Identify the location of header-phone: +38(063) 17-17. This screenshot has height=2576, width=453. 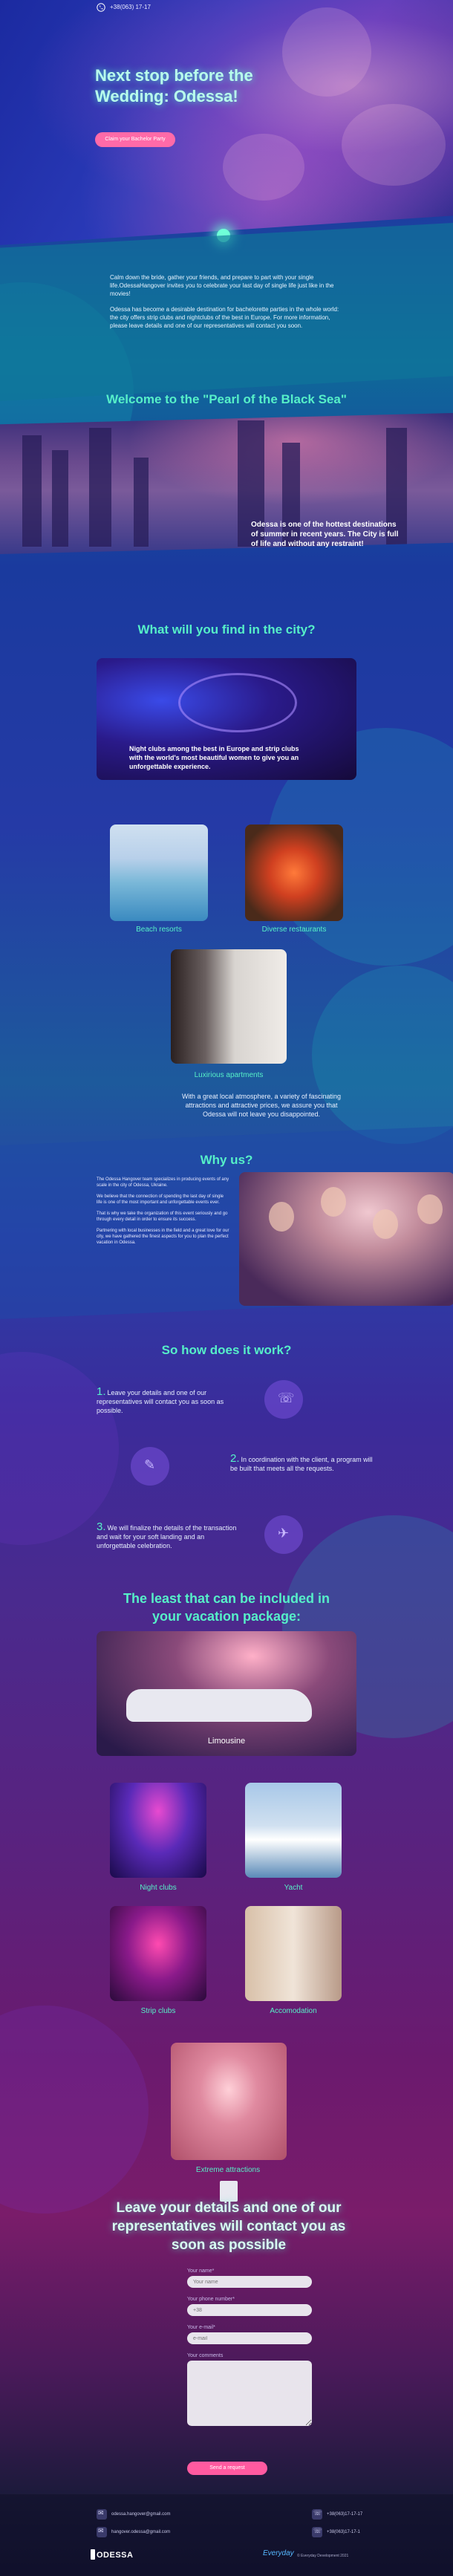
(130, 7).